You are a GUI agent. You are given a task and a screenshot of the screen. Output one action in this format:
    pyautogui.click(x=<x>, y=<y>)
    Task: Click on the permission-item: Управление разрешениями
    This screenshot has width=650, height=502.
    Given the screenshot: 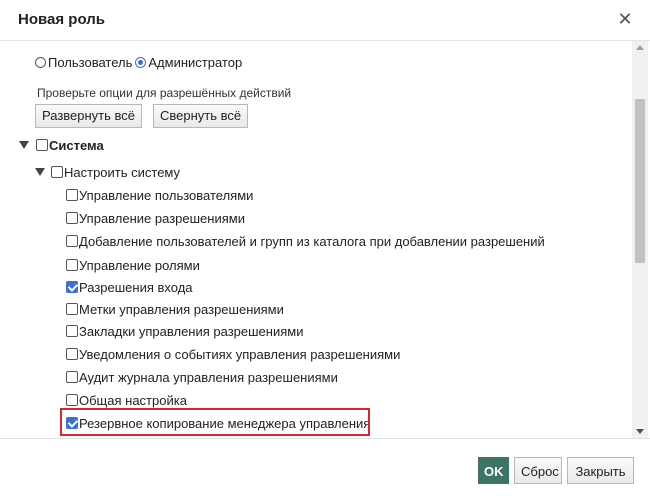 What is the action you would take?
    pyautogui.click(x=155, y=218)
    